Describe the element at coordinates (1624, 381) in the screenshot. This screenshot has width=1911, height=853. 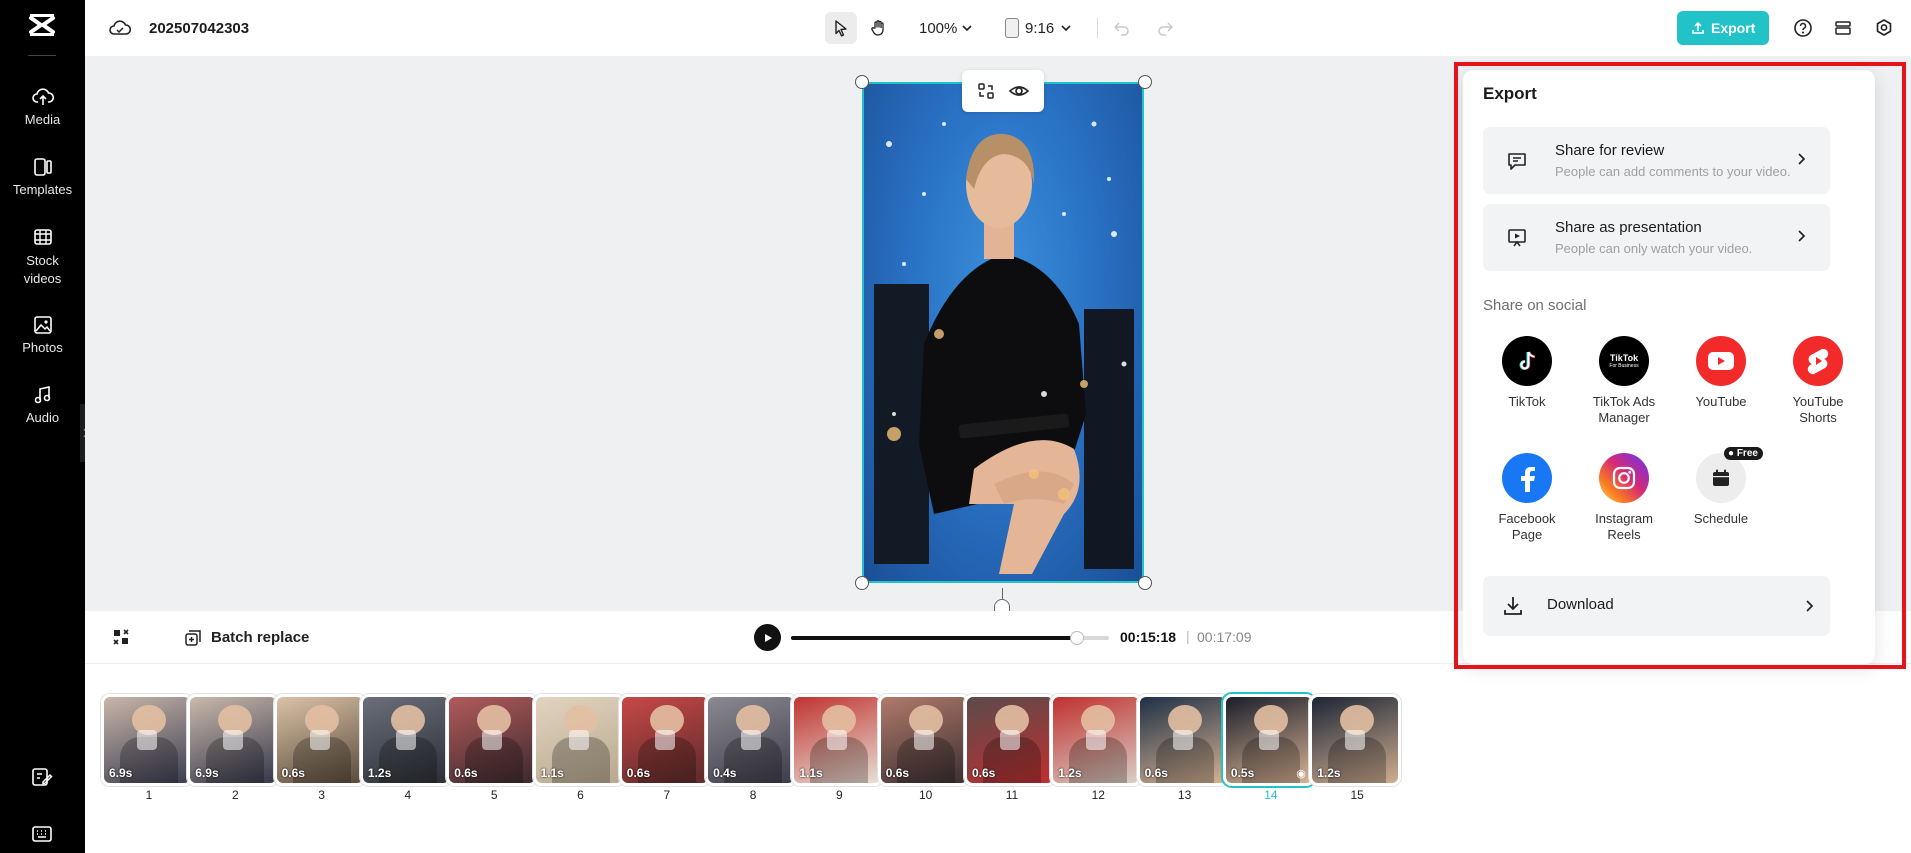
I see `share-tiktok-ads-manager-button: TikTok For Business TikTok Ads Manager` at that location.